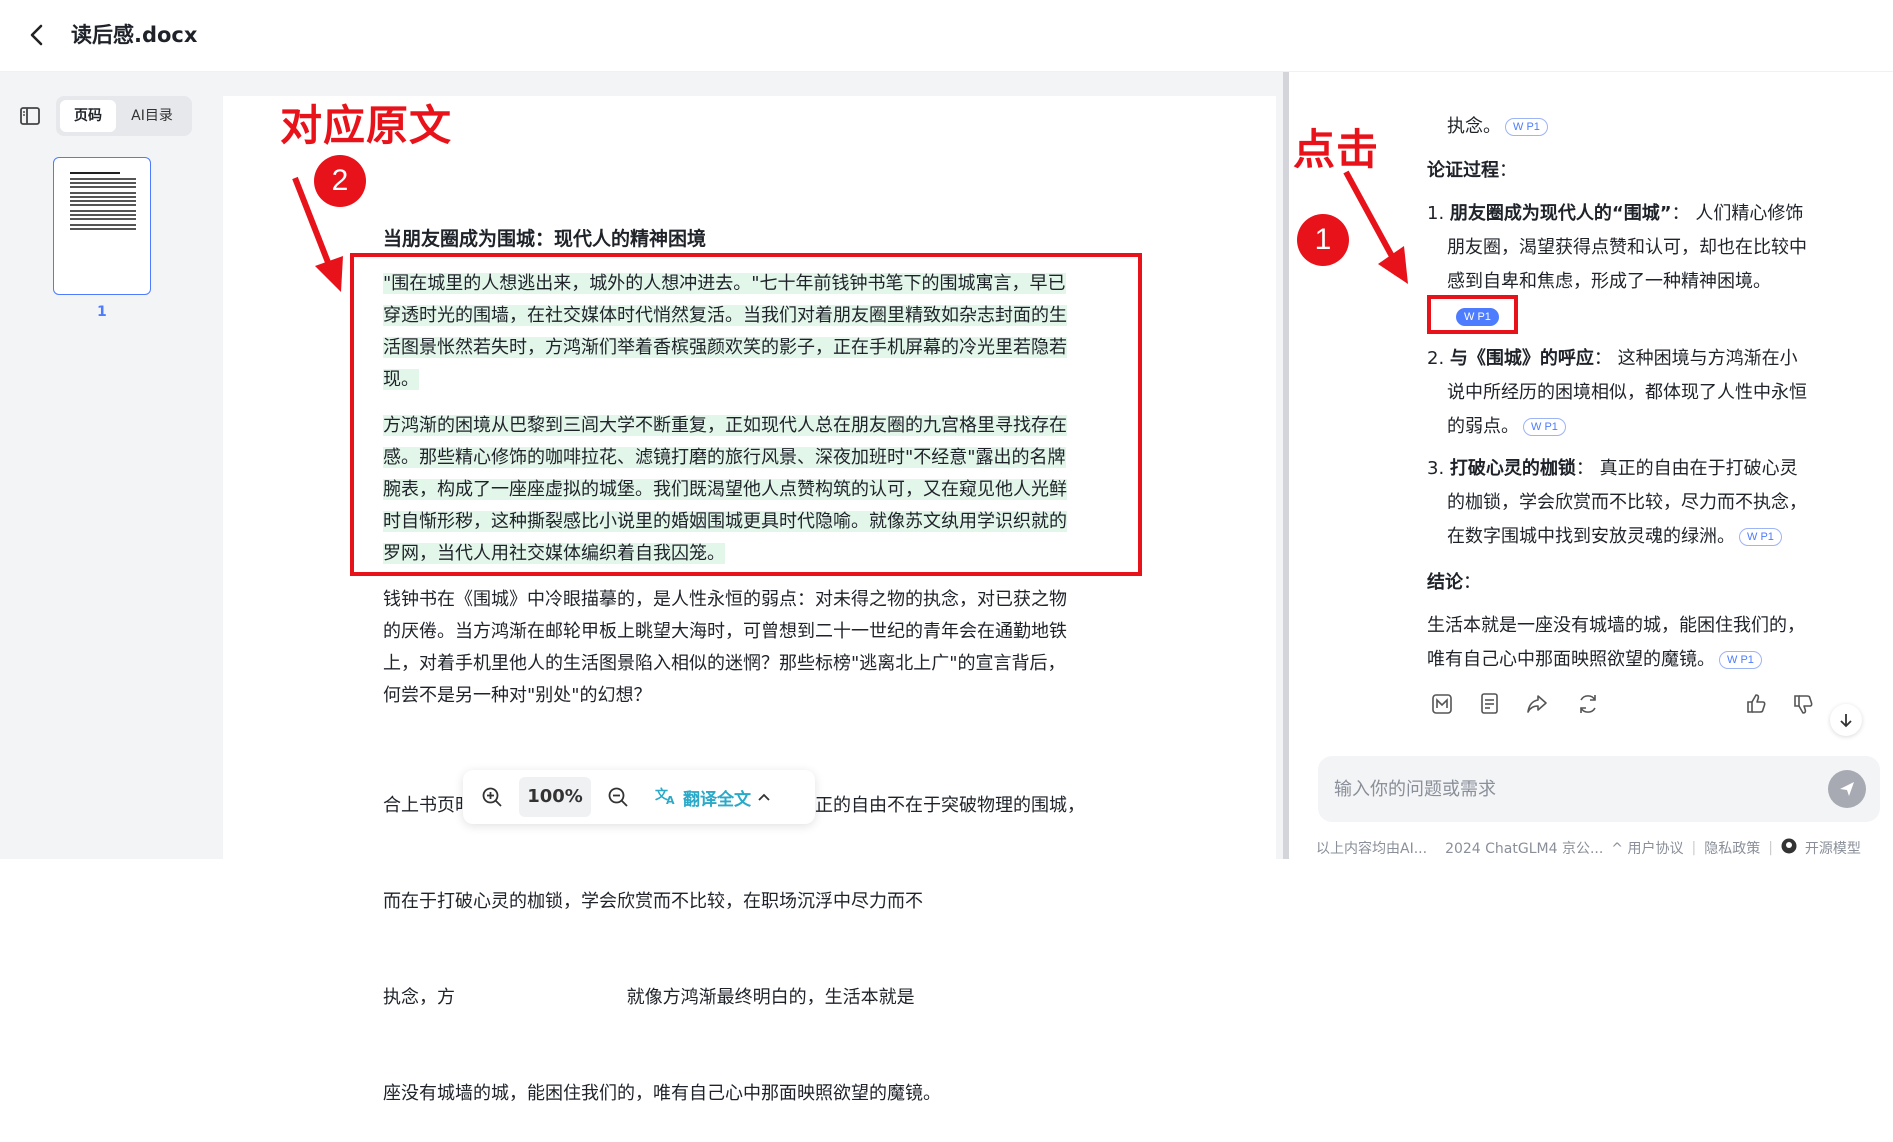 Image resolution: width=1893 pixels, height=1142 pixels. I want to click on point-line: 的枷锁，学会欣赏而不比较，尽力而不执念，, so click(1627, 502).